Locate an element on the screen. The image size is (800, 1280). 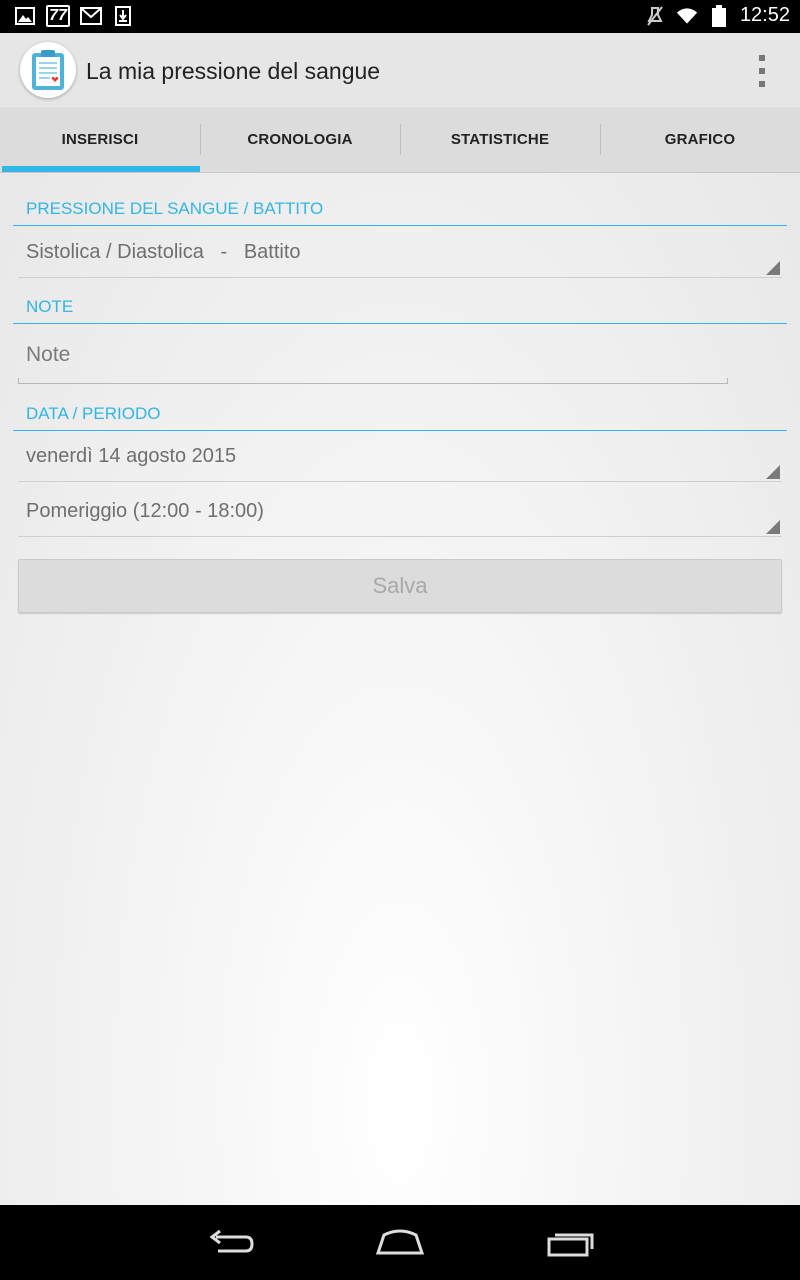
system-icons: 12:52 is located at coordinates (717, 15).